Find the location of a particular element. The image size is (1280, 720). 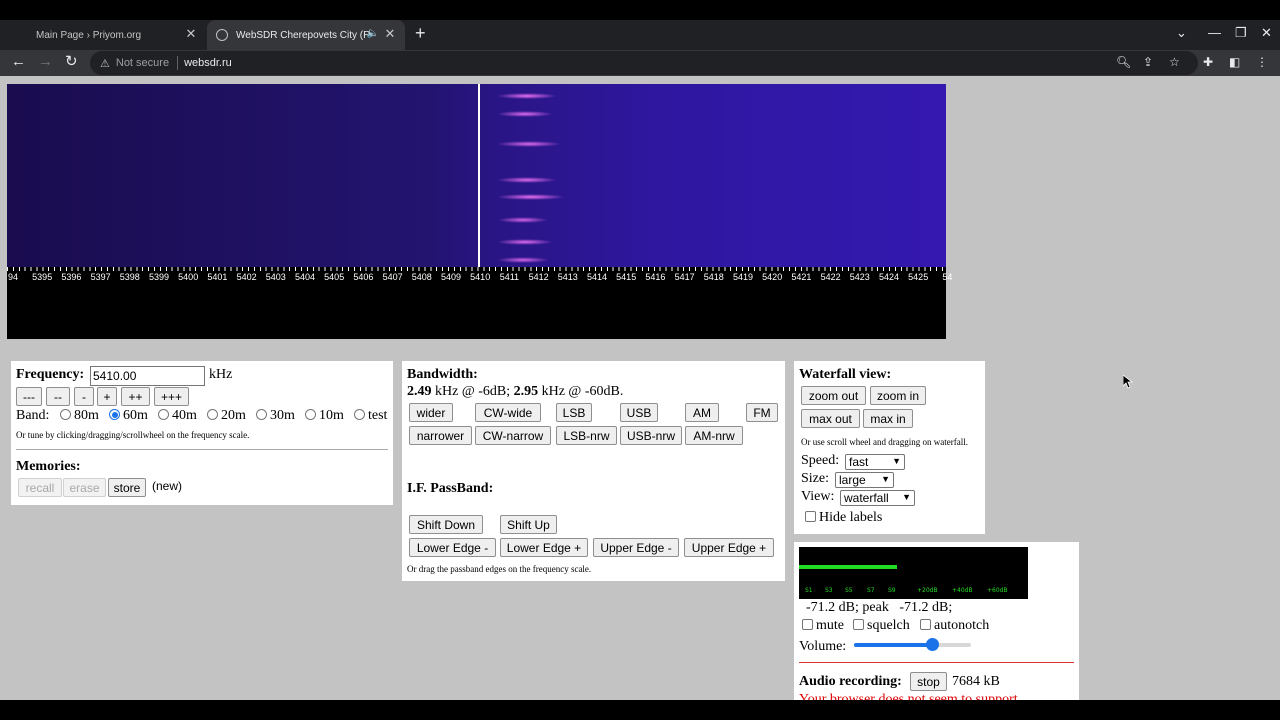

scale-label: 5418 is located at coordinates (713, 277).